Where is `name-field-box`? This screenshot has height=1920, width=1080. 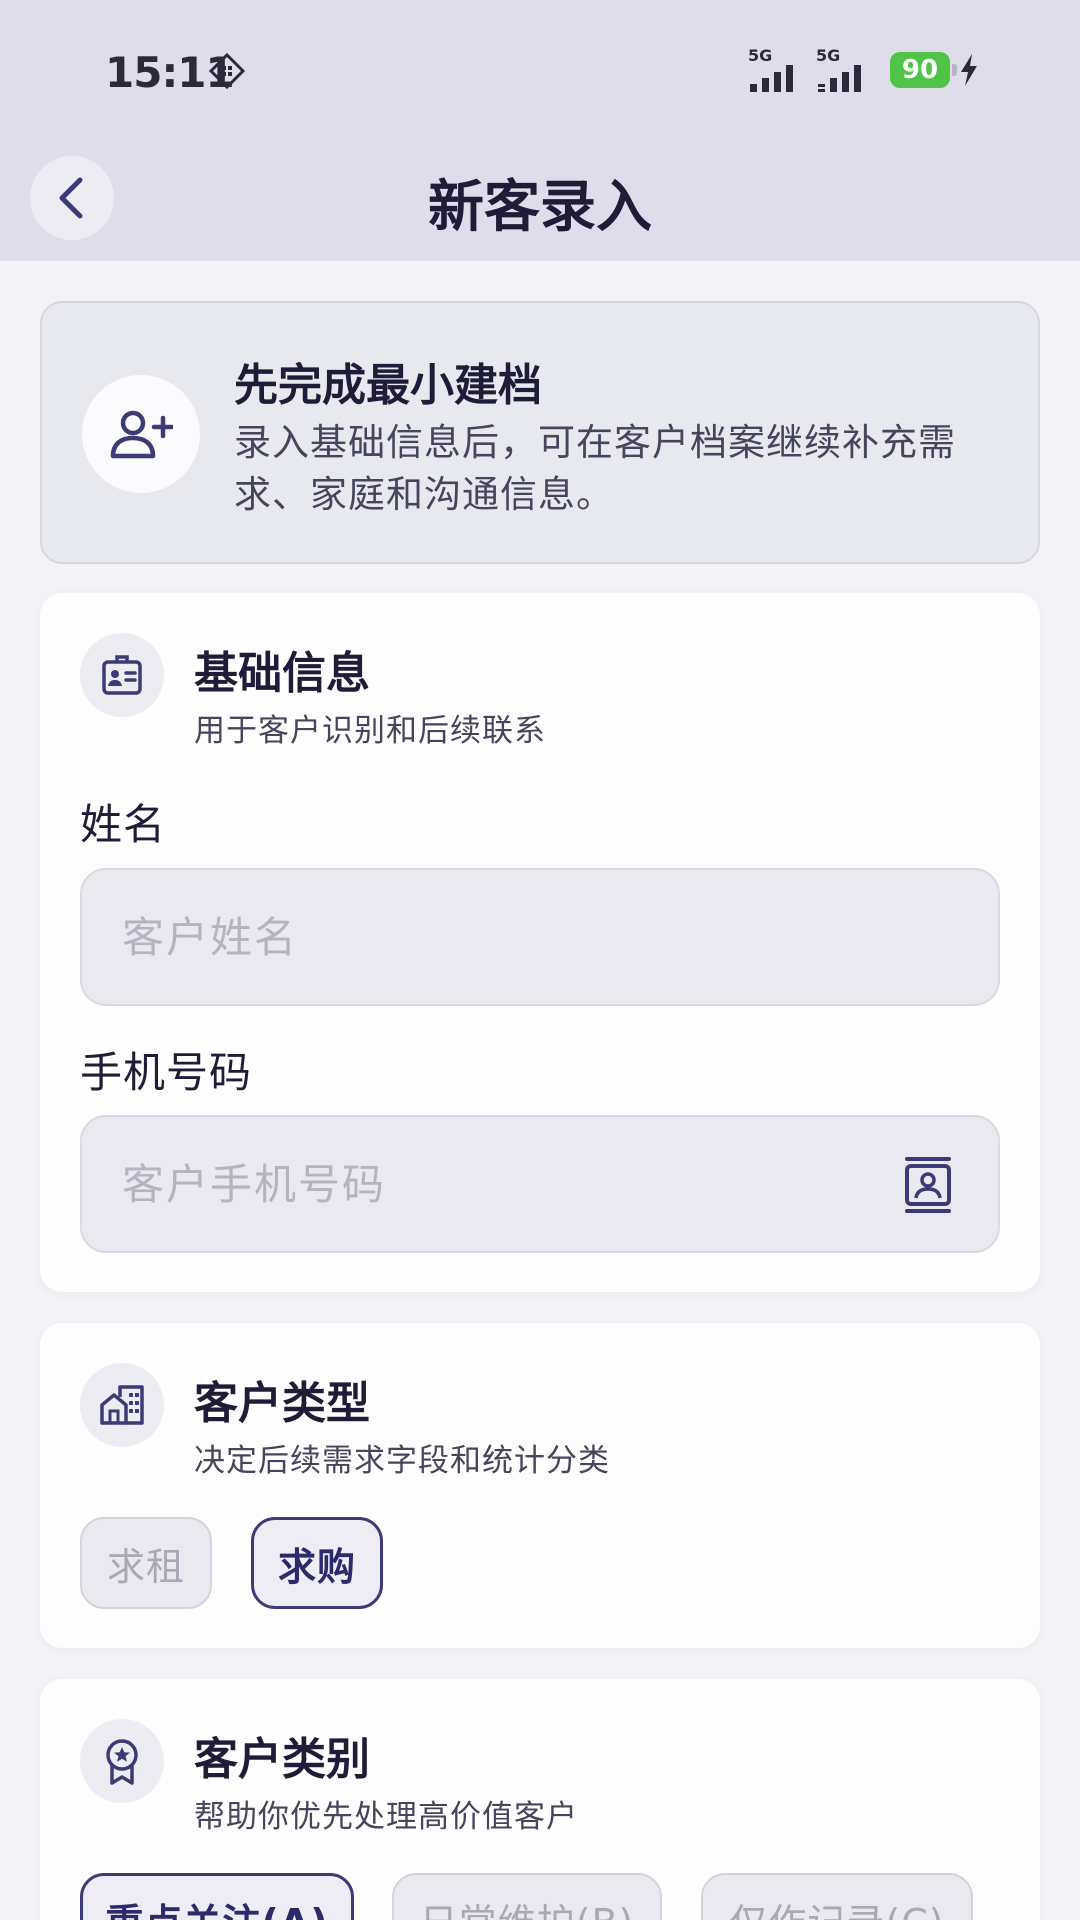
name-field-box is located at coordinates (540, 937).